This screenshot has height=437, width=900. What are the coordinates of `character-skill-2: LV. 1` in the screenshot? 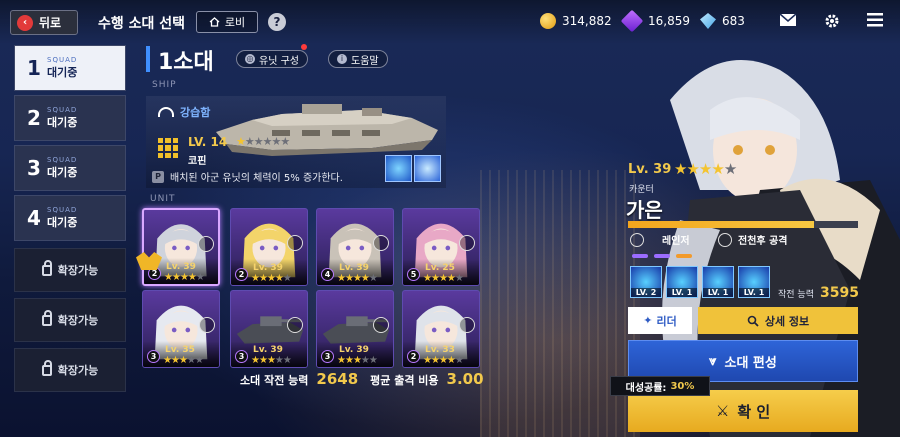 It's located at (682, 282).